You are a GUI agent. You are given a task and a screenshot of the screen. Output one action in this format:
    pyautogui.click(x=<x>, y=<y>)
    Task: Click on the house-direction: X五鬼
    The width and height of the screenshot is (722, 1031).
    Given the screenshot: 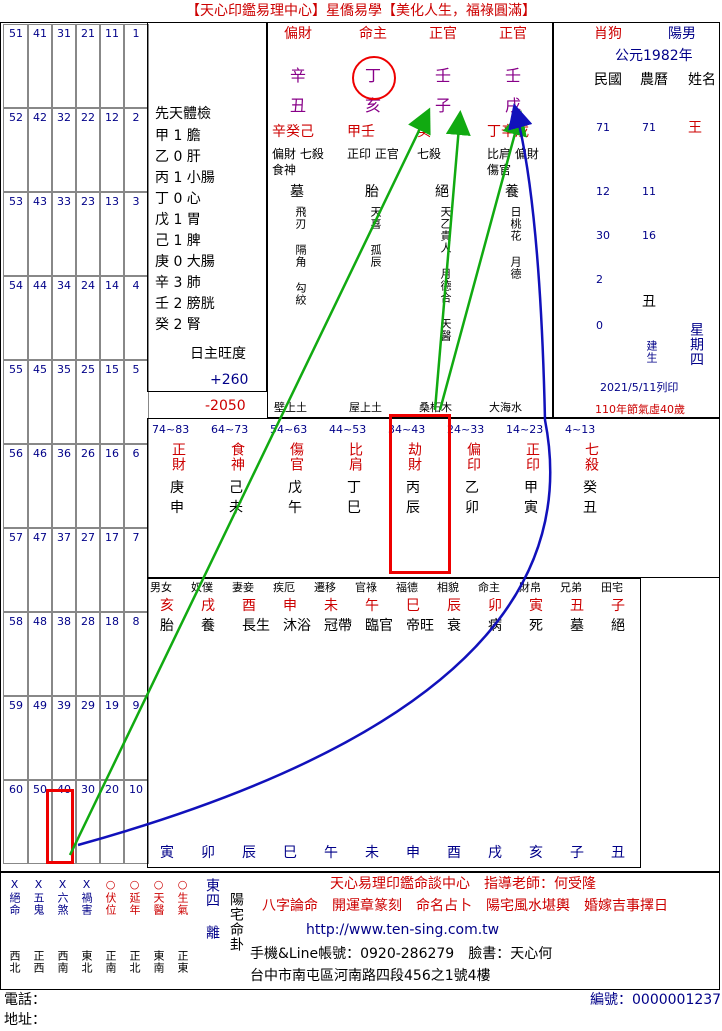 What is the action you would take?
    pyautogui.click(x=38, y=897)
    